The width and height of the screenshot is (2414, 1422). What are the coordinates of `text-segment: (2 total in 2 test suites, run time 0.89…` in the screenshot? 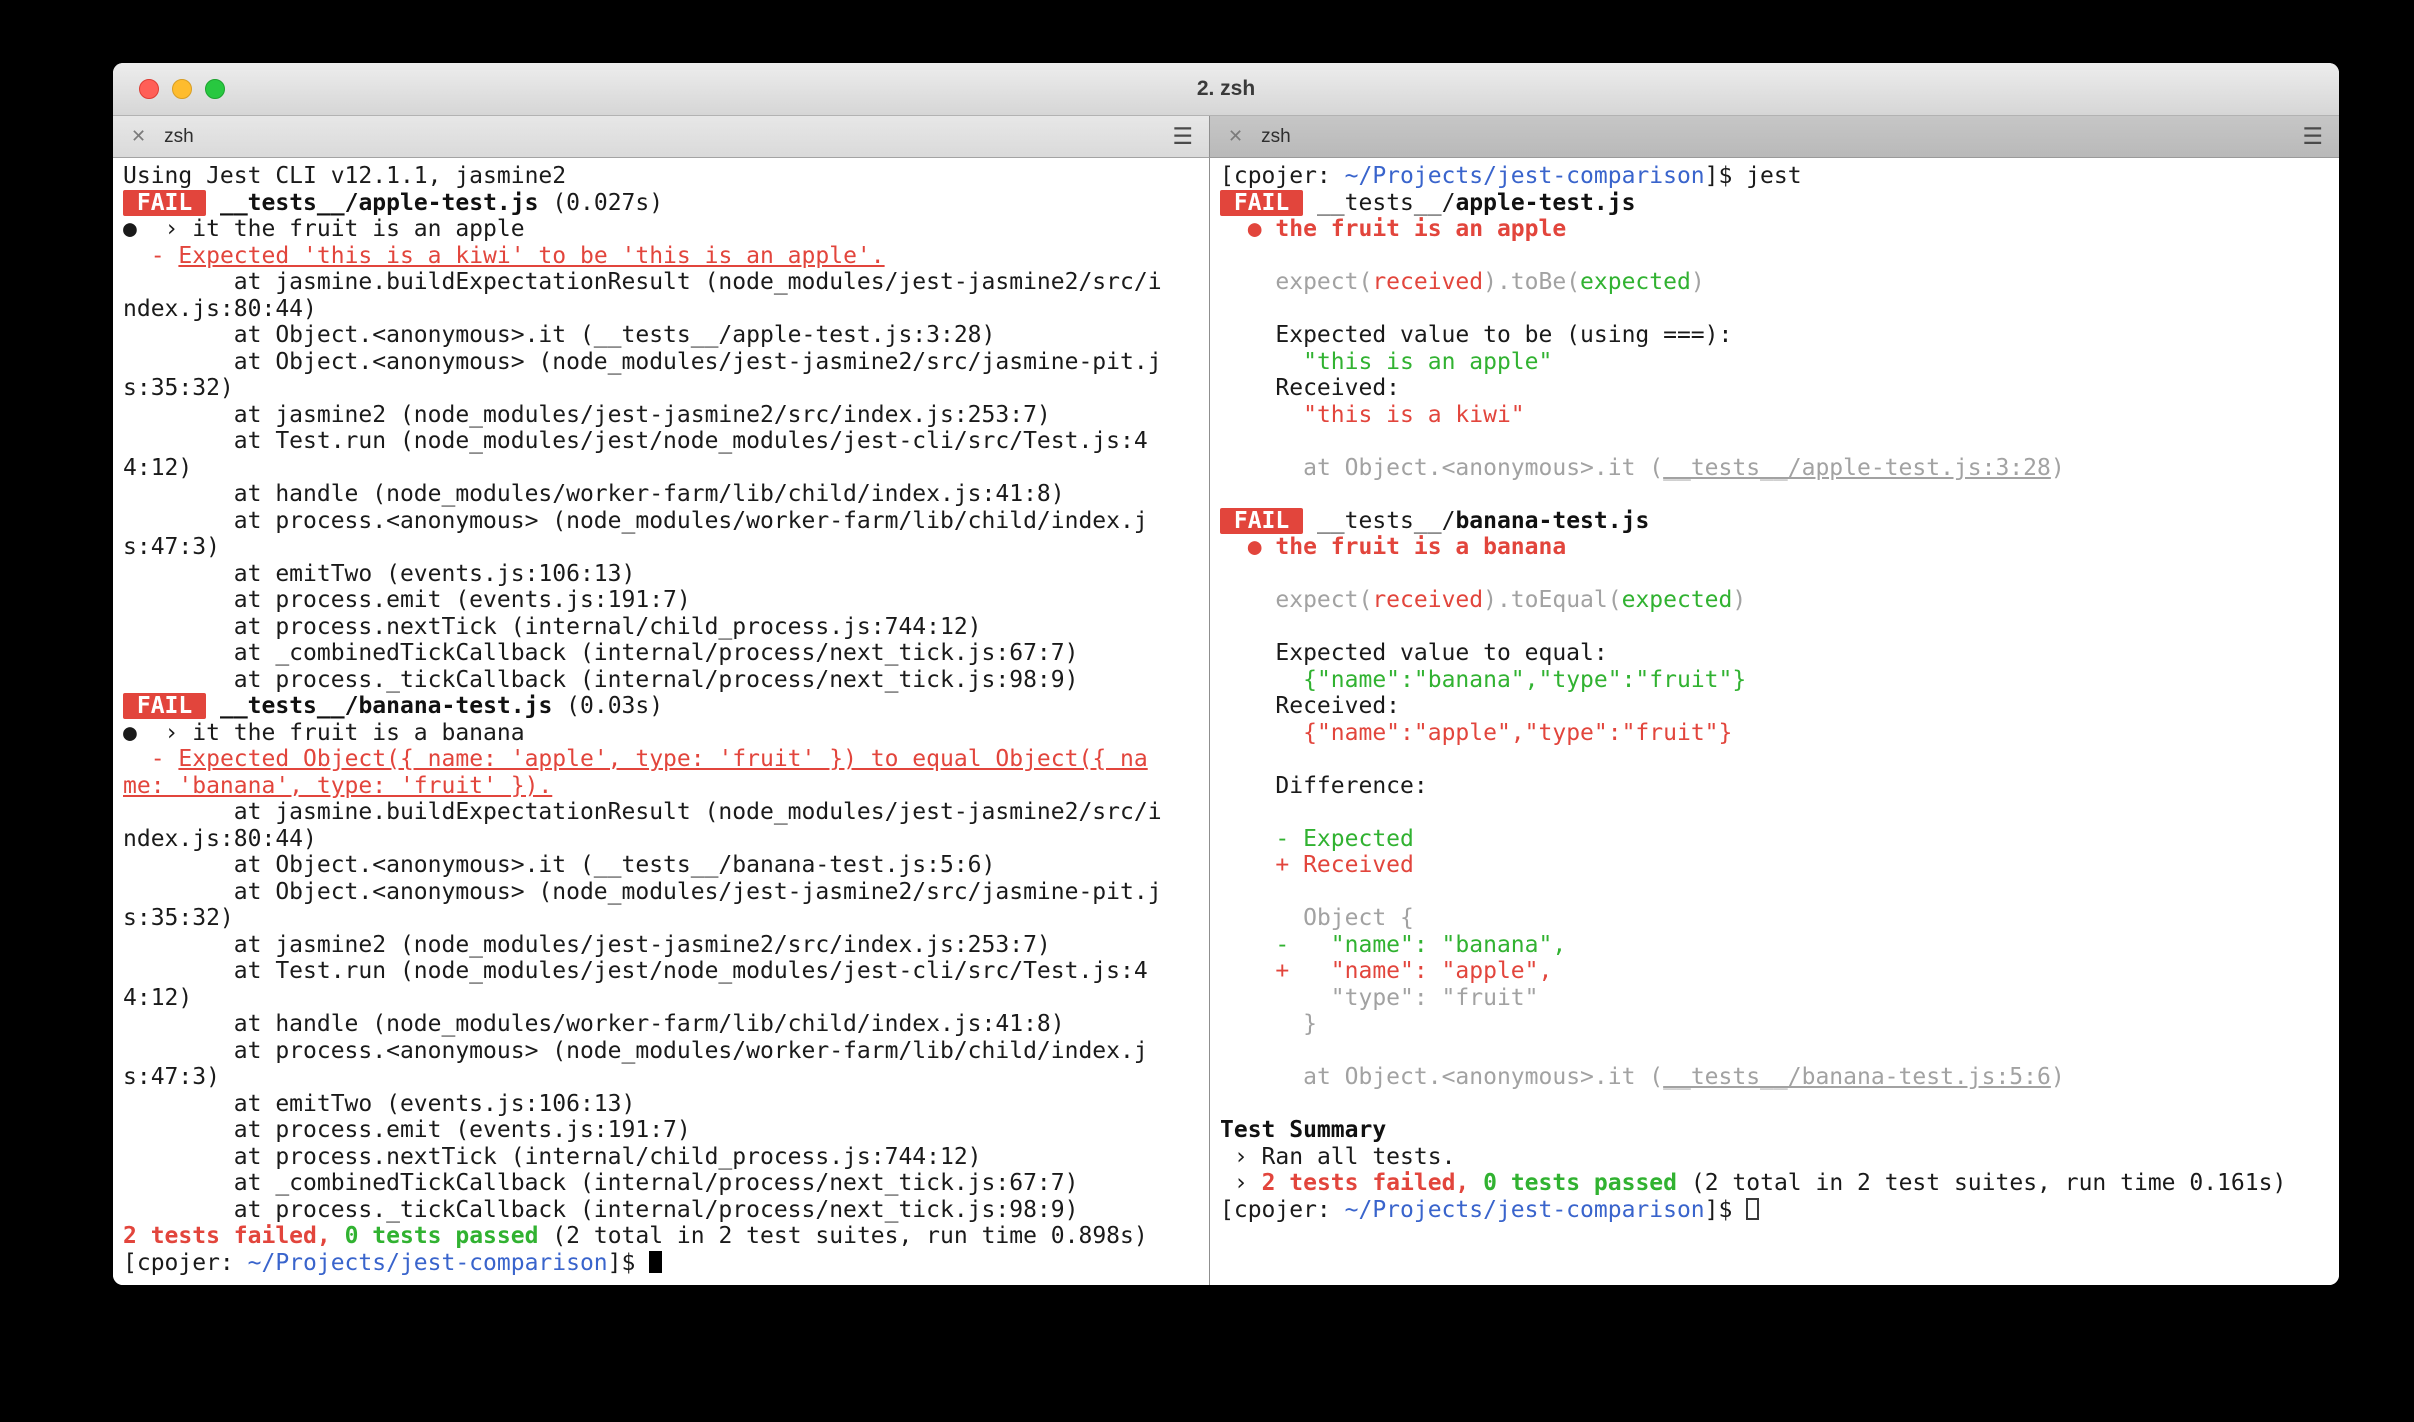 It's located at (843, 1236).